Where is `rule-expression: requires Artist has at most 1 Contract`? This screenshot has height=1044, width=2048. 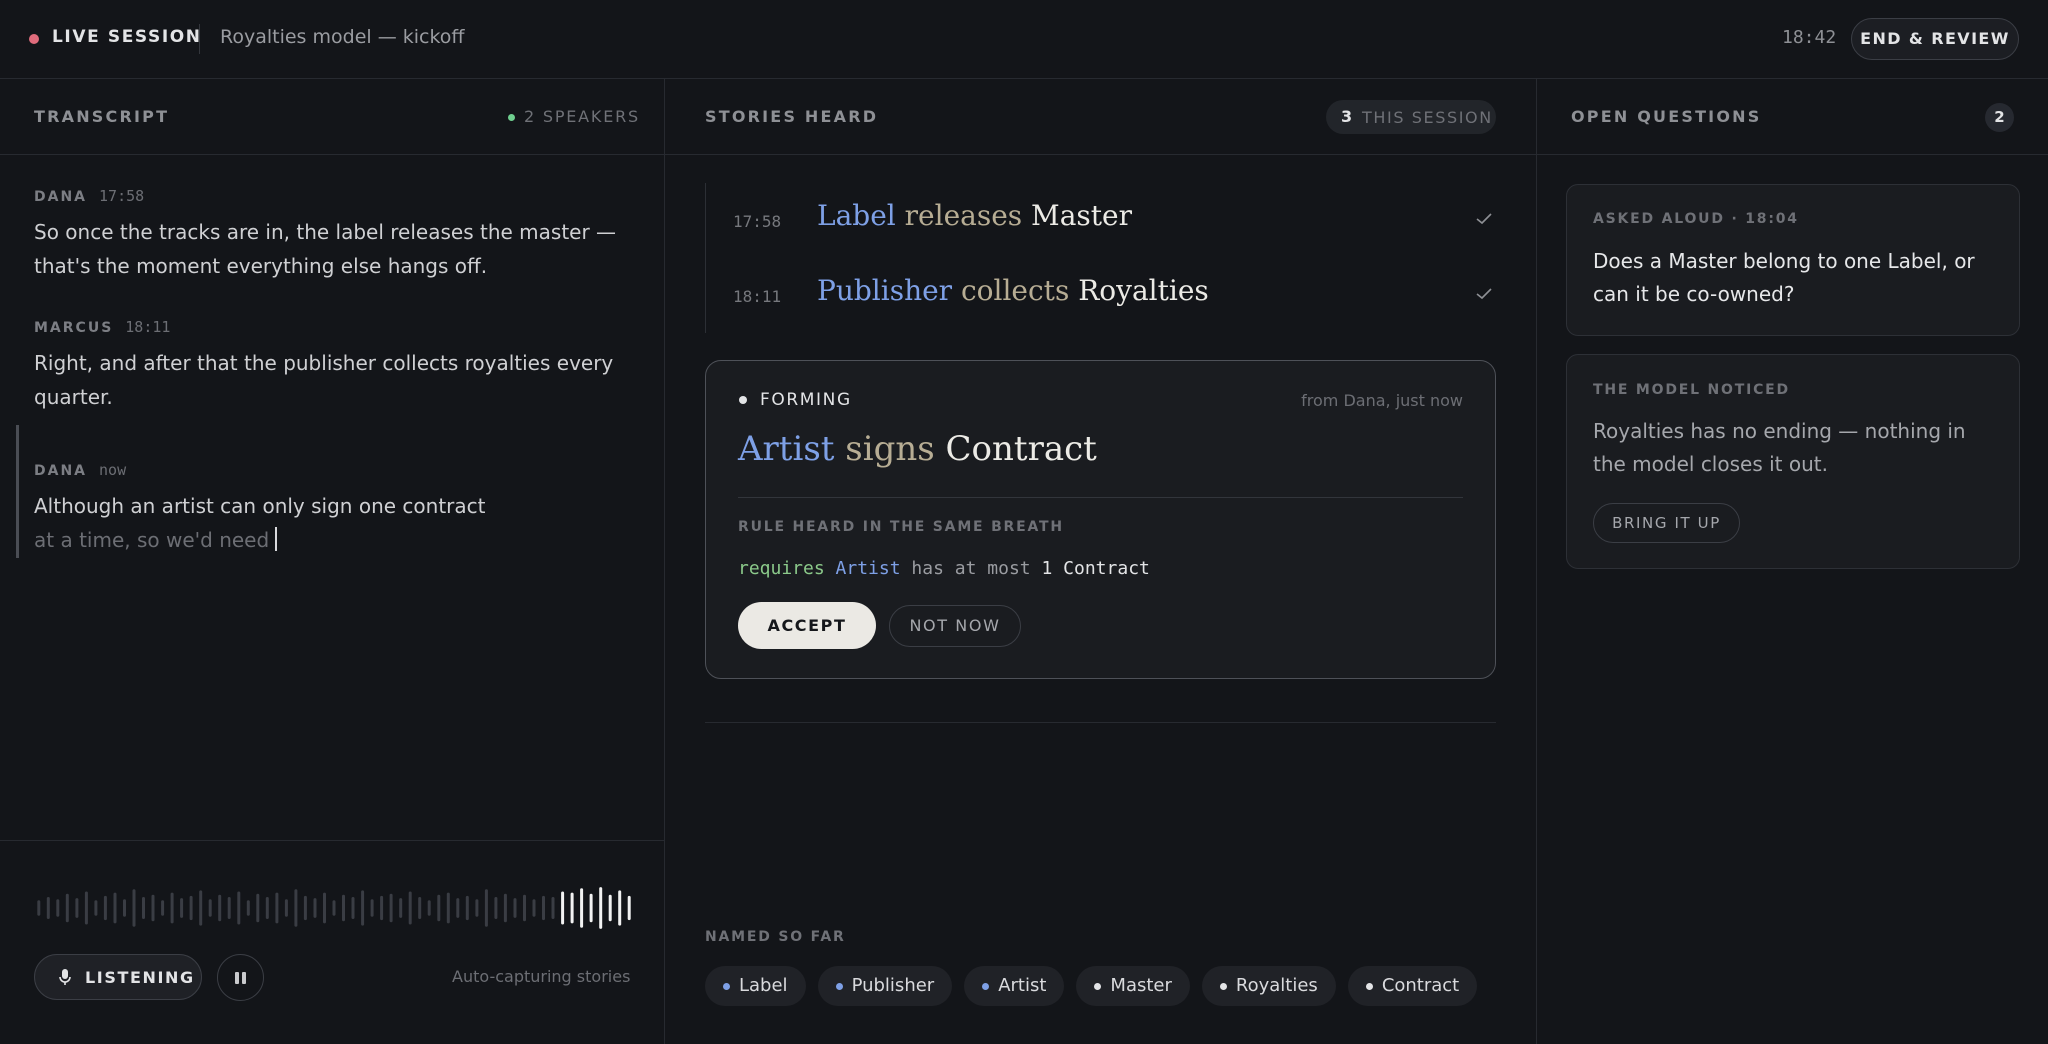 rule-expression: requires Artist has at most 1 Contract is located at coordinates (944, 568).